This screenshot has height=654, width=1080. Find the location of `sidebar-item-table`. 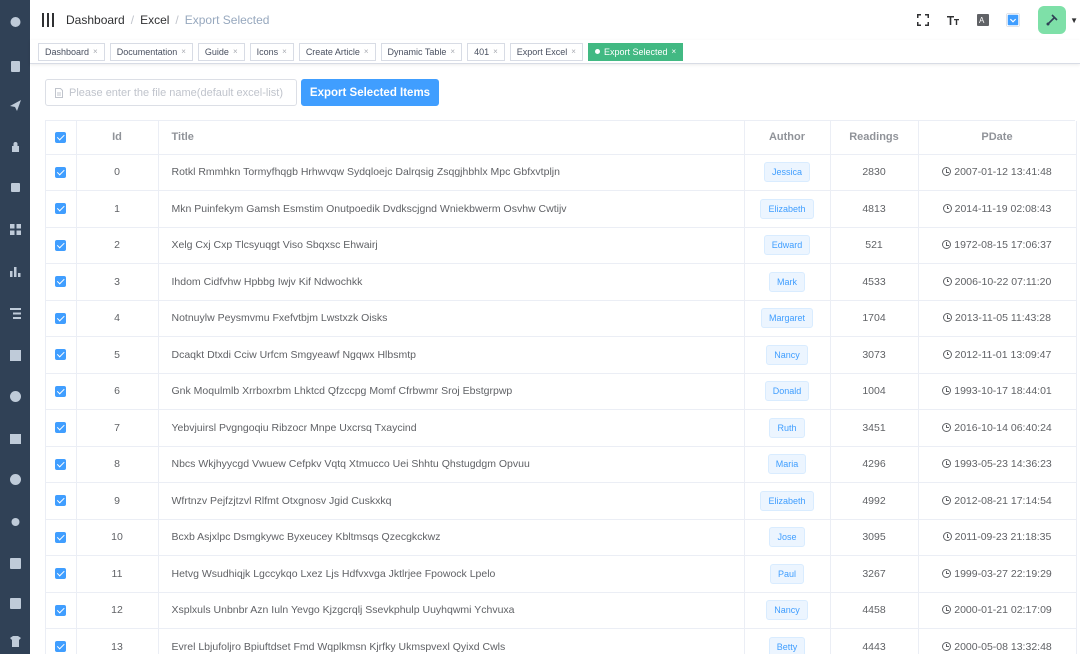

sidebar-item-table is located at coordinates (15, 355).